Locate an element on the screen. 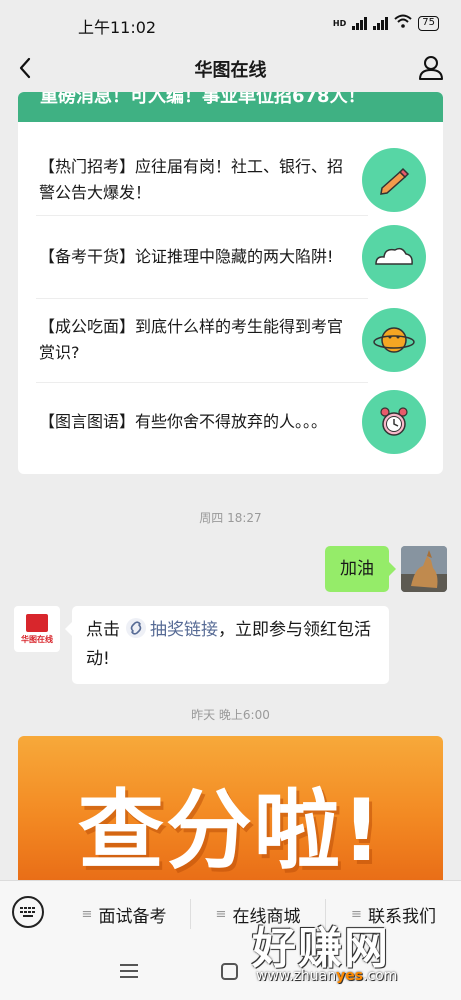 Image resolution: width=461 pixels, height=1000 pixels. article-title: 【成公吃面】到底什么样的考生能得到考官赏识? is located at coordinates (191, 339).